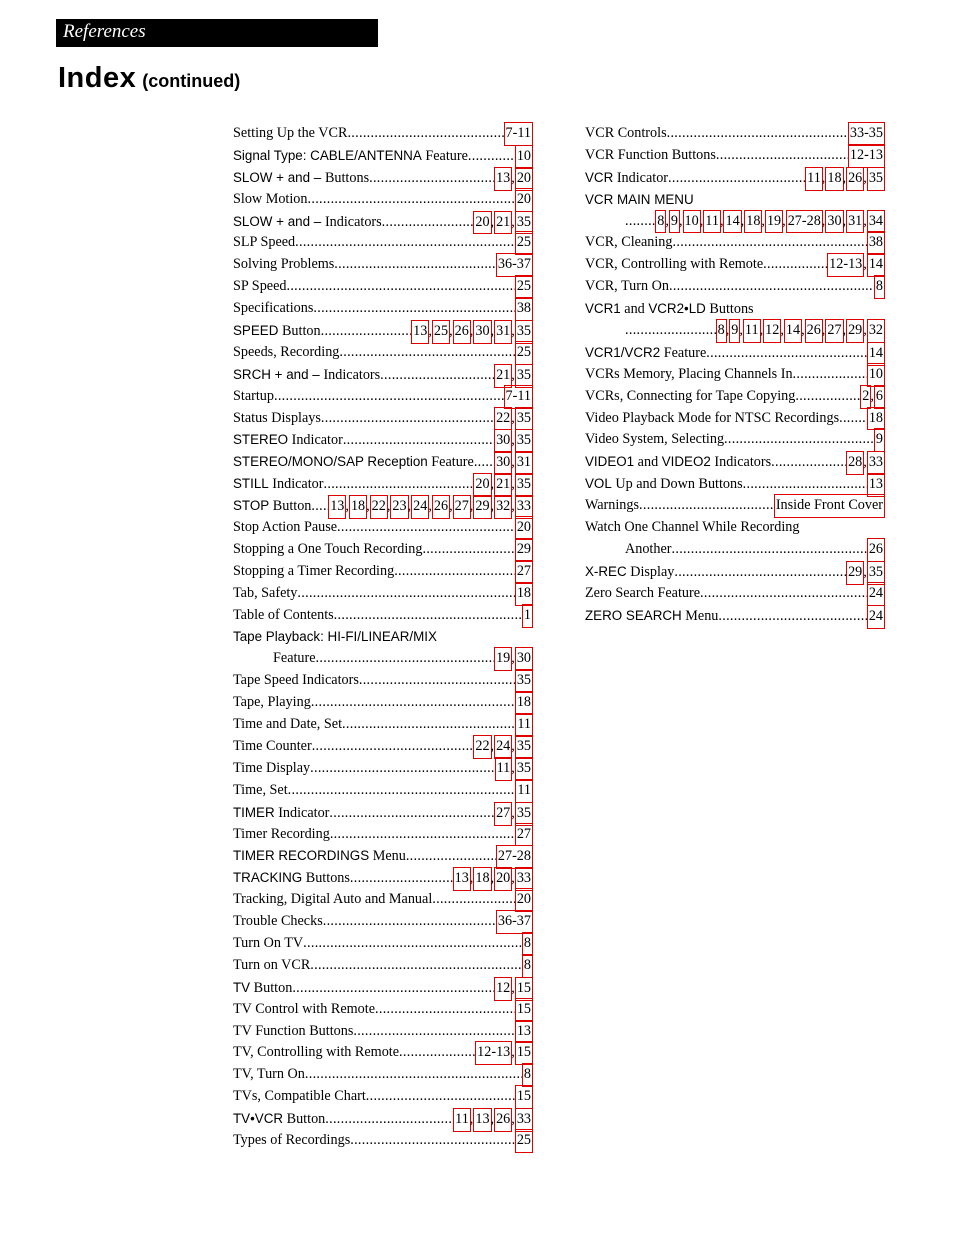 This screenshot has height=1235, width=954. I want to click on page-link: Inside Front Cover, so click(829, 506).